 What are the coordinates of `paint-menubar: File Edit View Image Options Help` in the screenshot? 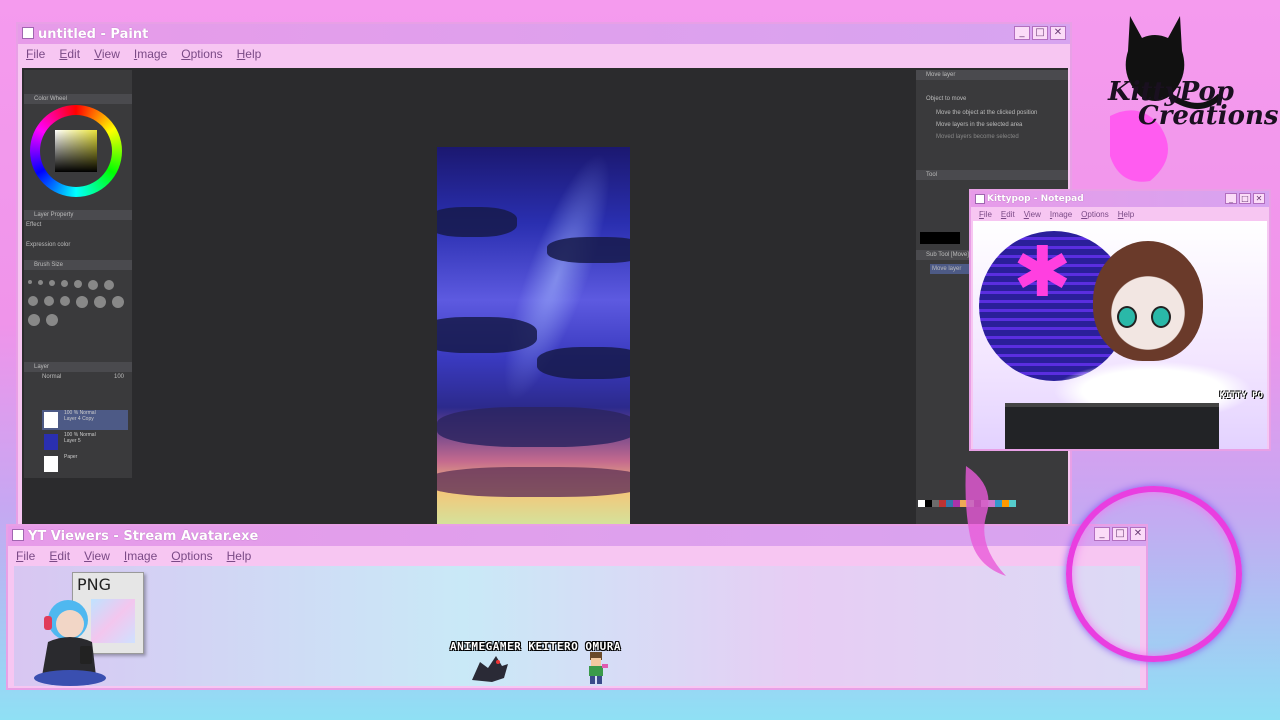 It's located at (544, 54).